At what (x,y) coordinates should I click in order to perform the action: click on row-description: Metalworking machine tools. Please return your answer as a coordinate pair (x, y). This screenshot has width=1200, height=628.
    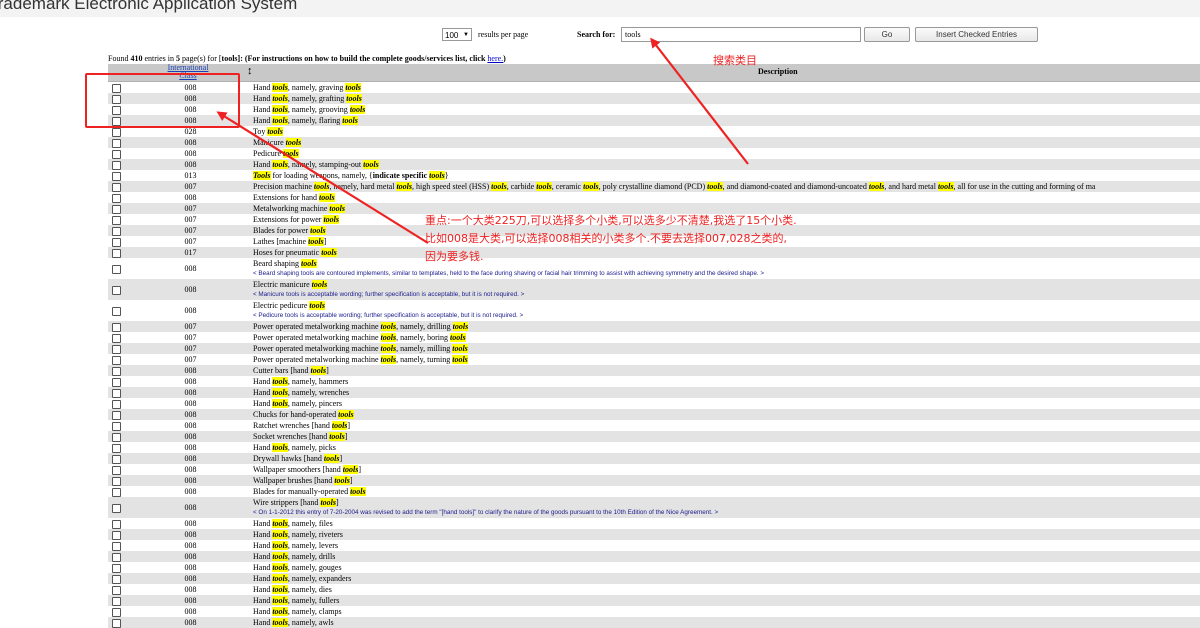
    Looking at the image, I should click on (299, 208).